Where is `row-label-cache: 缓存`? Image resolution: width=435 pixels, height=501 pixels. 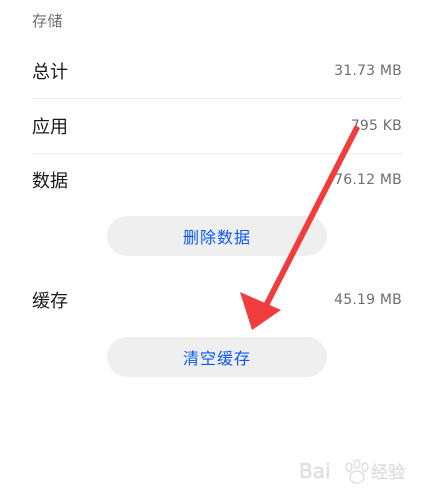 row-label-cache: 缓存 is located at coordinates (50, 301).